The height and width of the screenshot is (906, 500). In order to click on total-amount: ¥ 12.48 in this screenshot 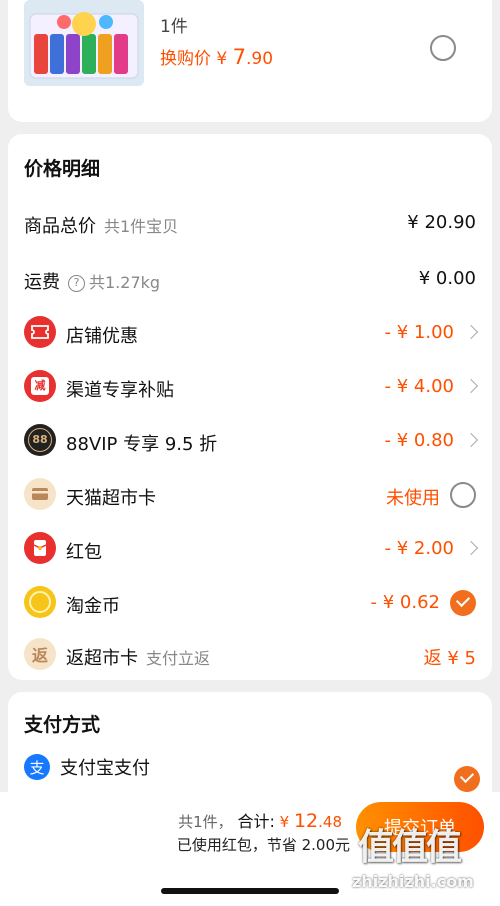, I will do `click(310, 821)`.